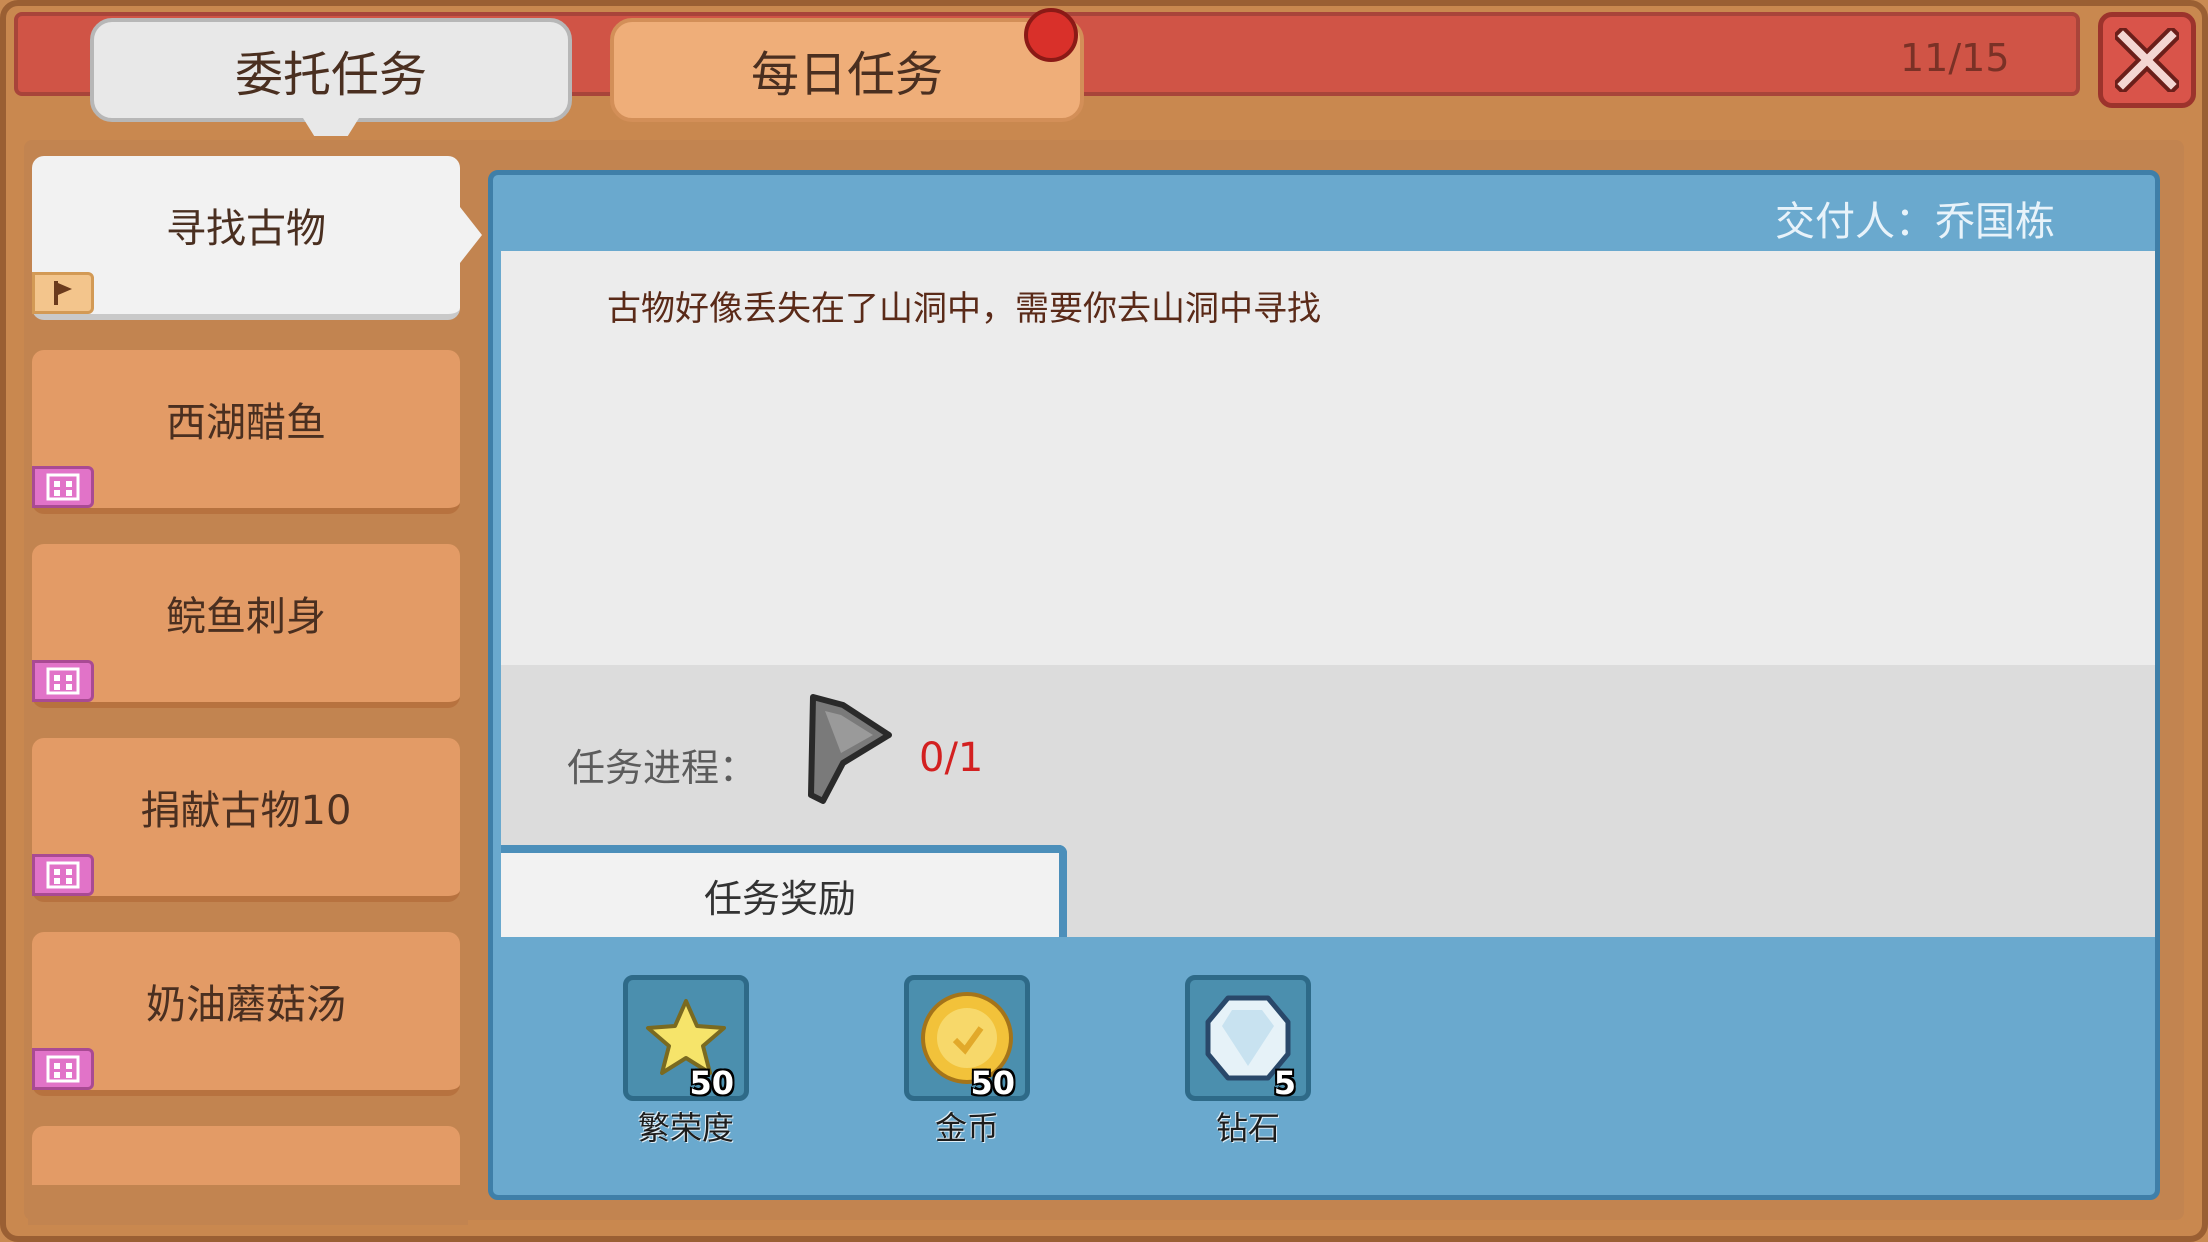 This screenshot has height=1242, width=2208. I want to click on reward-item-gold: 50 金币, so click(967, 1062).